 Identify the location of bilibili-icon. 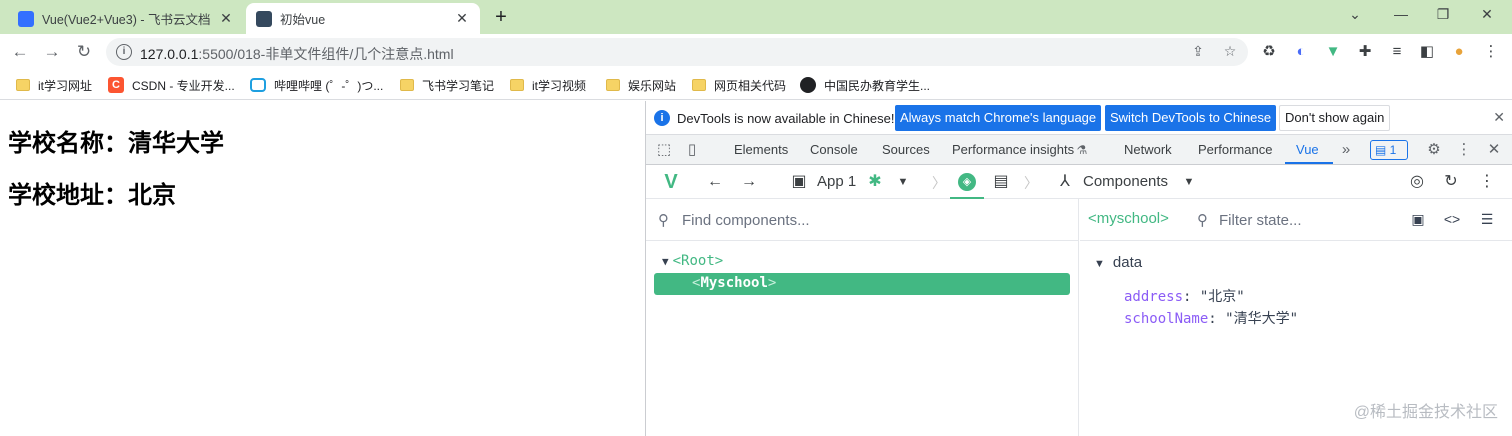
(258, 85).